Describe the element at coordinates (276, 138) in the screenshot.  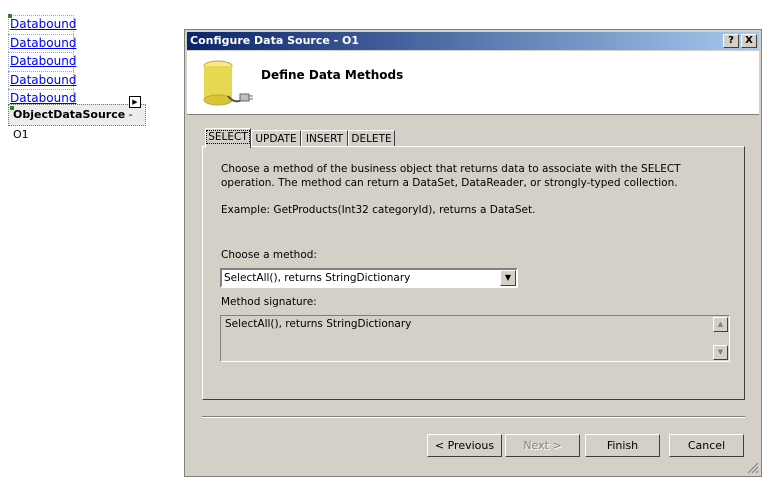
I see `tab-update: UPDATE` at that location.